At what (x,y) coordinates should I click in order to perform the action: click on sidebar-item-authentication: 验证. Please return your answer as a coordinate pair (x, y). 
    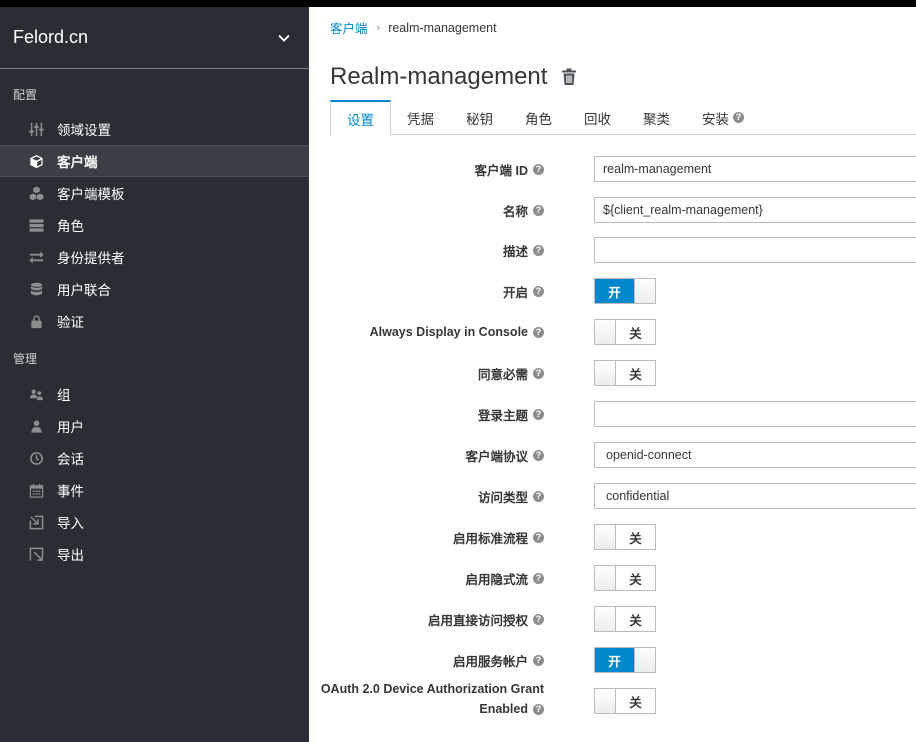
    Looking at the image, I should click on (154, 321).